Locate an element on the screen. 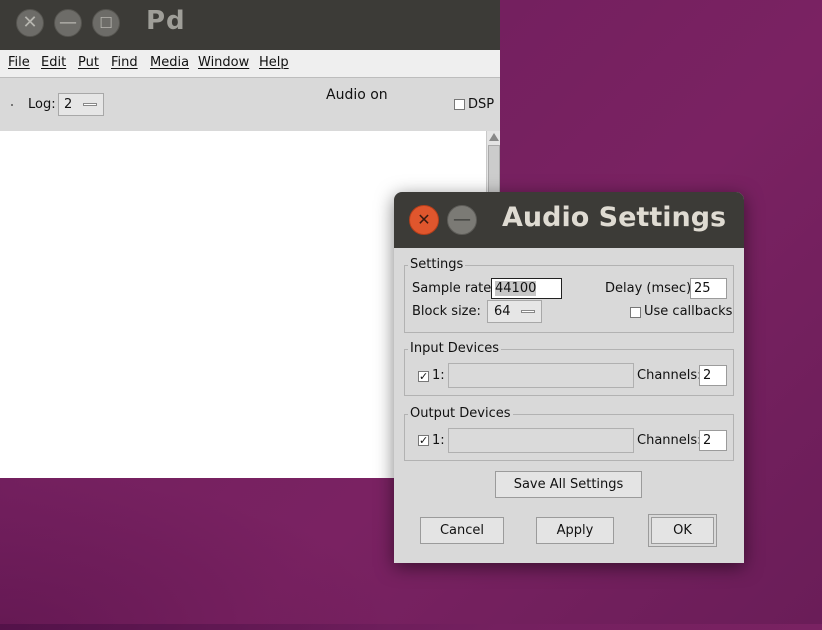 The height and width of the screenshot is (630, 822). input-device-checkbox: ✓ is located at coordinates (423, 376).